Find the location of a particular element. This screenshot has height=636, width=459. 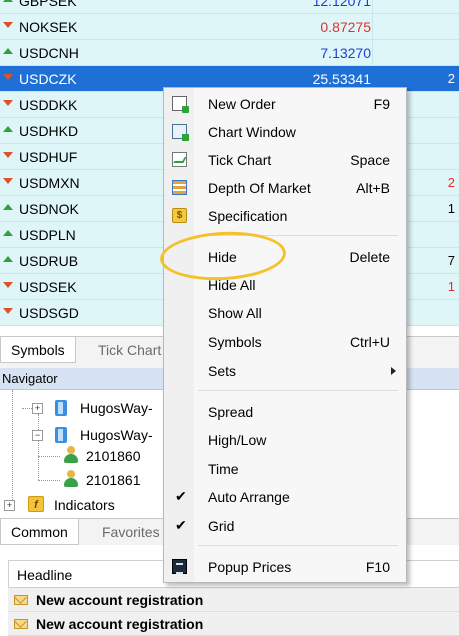

tree-item-indicators: Indicators is located at coordinates (84, 505).